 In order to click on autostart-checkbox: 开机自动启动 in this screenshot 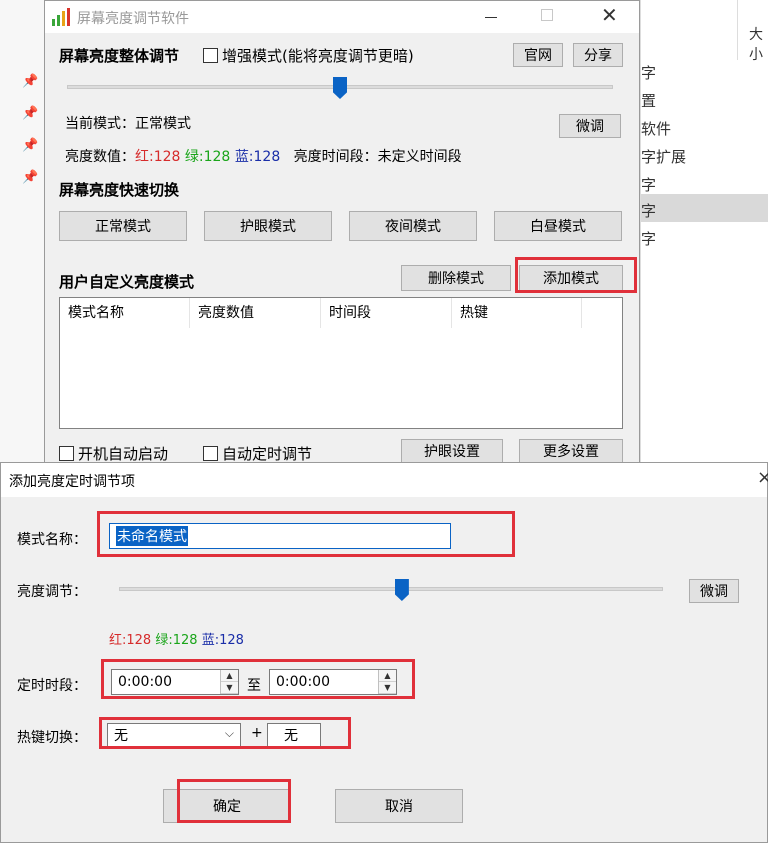, I will do `click(113, 453)`.